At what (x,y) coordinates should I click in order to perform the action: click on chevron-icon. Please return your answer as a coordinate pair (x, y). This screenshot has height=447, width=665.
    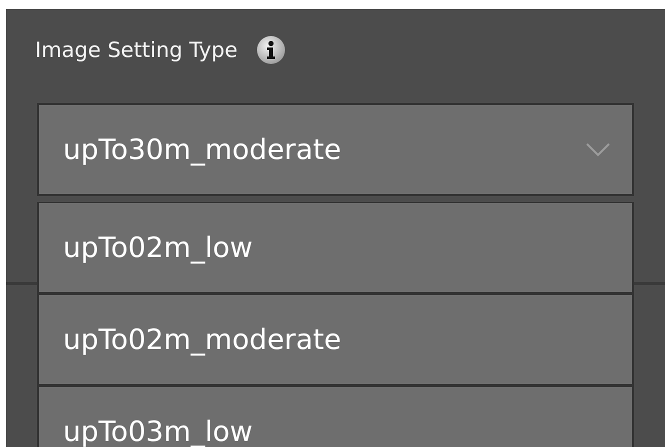
    Looking at the image, I should click on (598, 149).